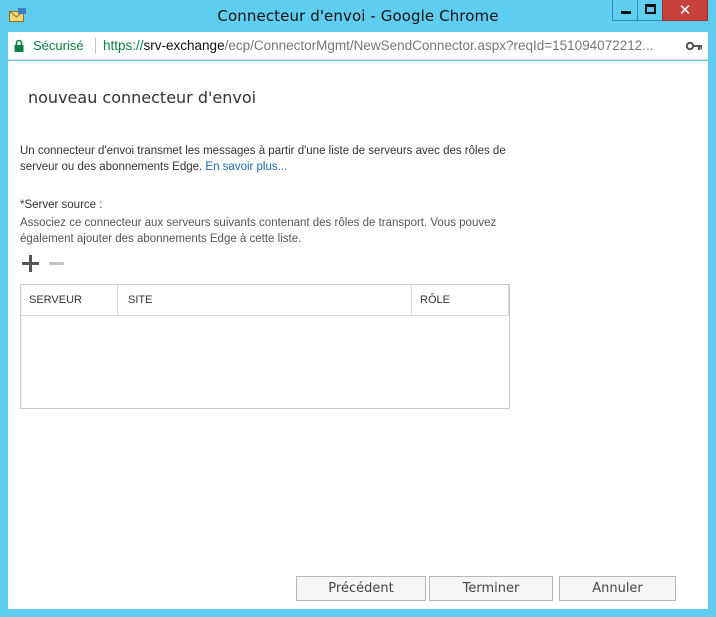 The image size is (716, 617). What do you see at coordinates (19, 45) in the screenshot?
I see `lock-icon` at bounding box center [19, 45].